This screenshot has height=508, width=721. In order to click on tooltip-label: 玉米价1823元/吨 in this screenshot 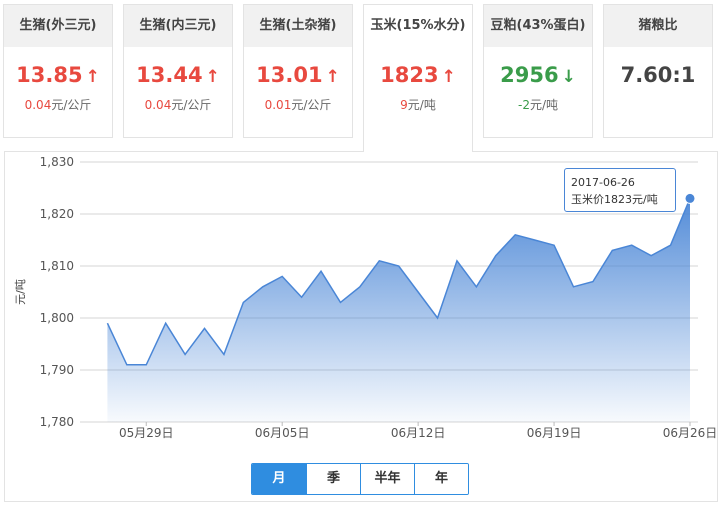, I will do `click(614, 199)`.